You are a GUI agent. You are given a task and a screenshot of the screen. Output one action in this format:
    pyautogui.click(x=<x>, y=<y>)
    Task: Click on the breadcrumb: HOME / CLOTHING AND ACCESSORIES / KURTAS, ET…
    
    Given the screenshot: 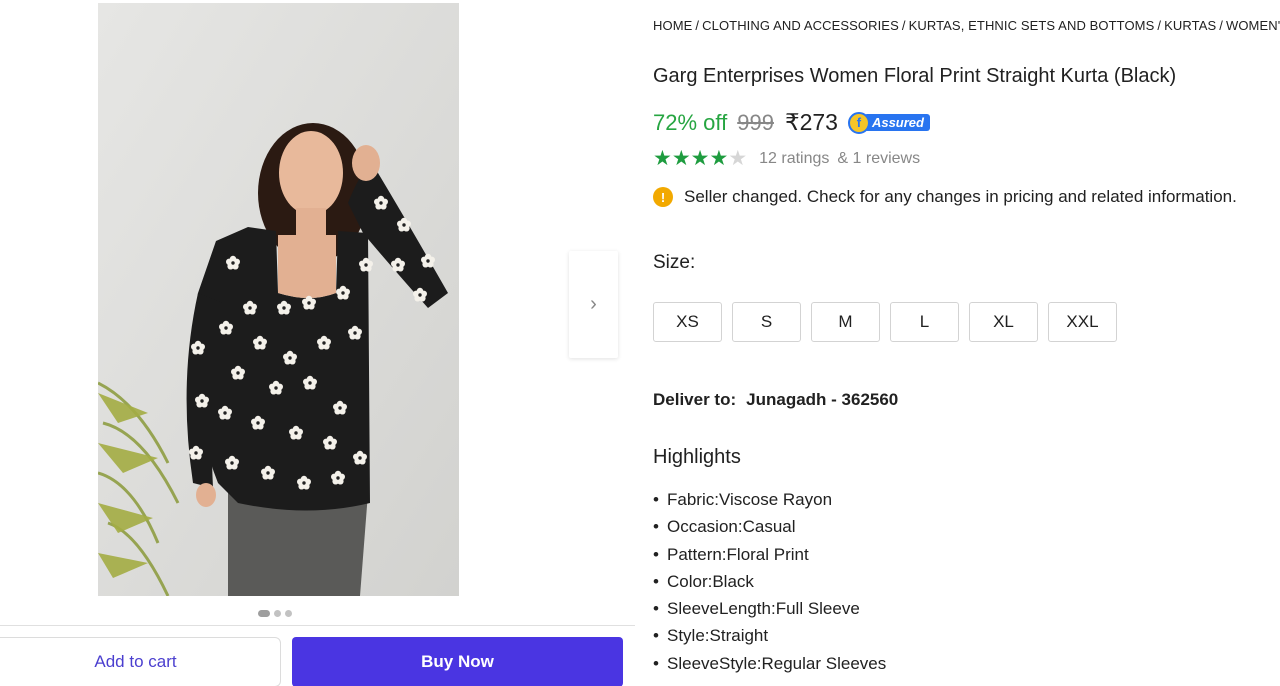 What is the action you would take?
    pyautogui.click(x=966, y=25)
    